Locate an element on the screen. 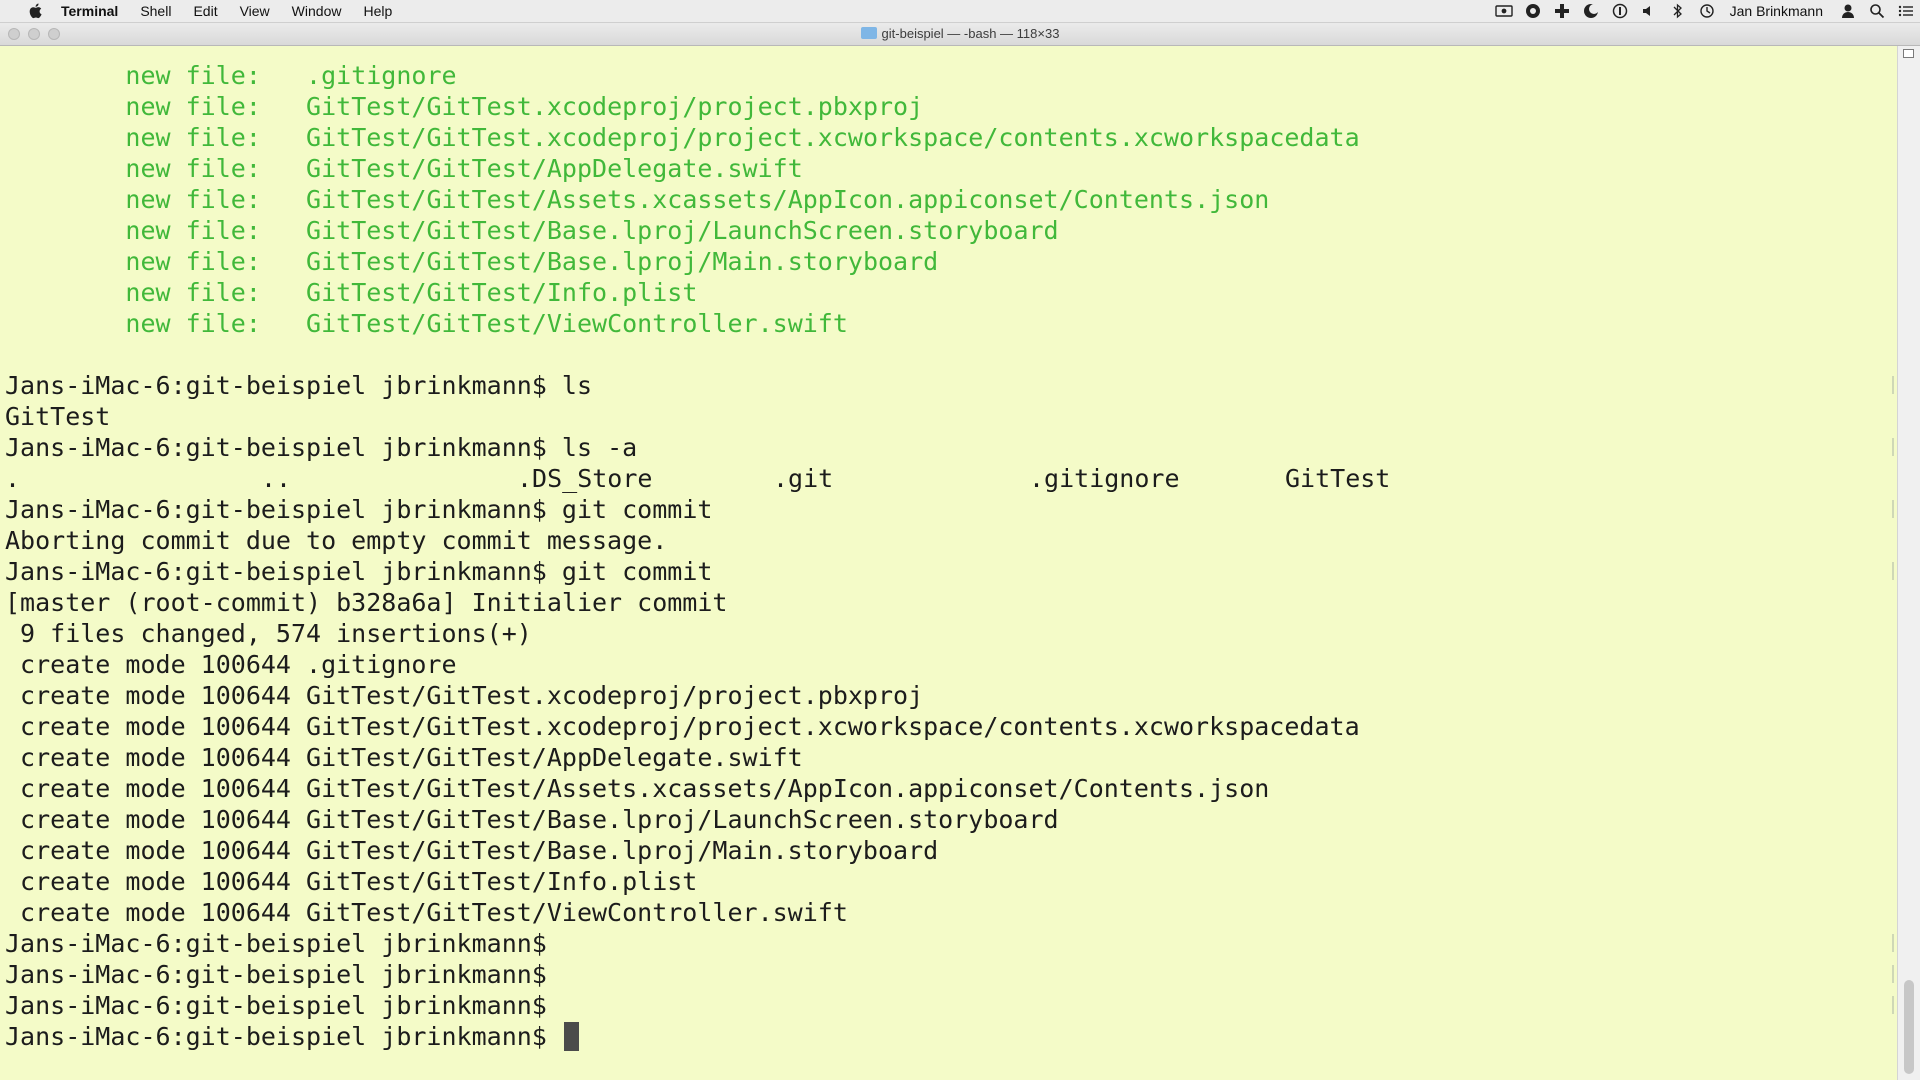  menu-terminal: Terminal is located at coordinates (89, 11).